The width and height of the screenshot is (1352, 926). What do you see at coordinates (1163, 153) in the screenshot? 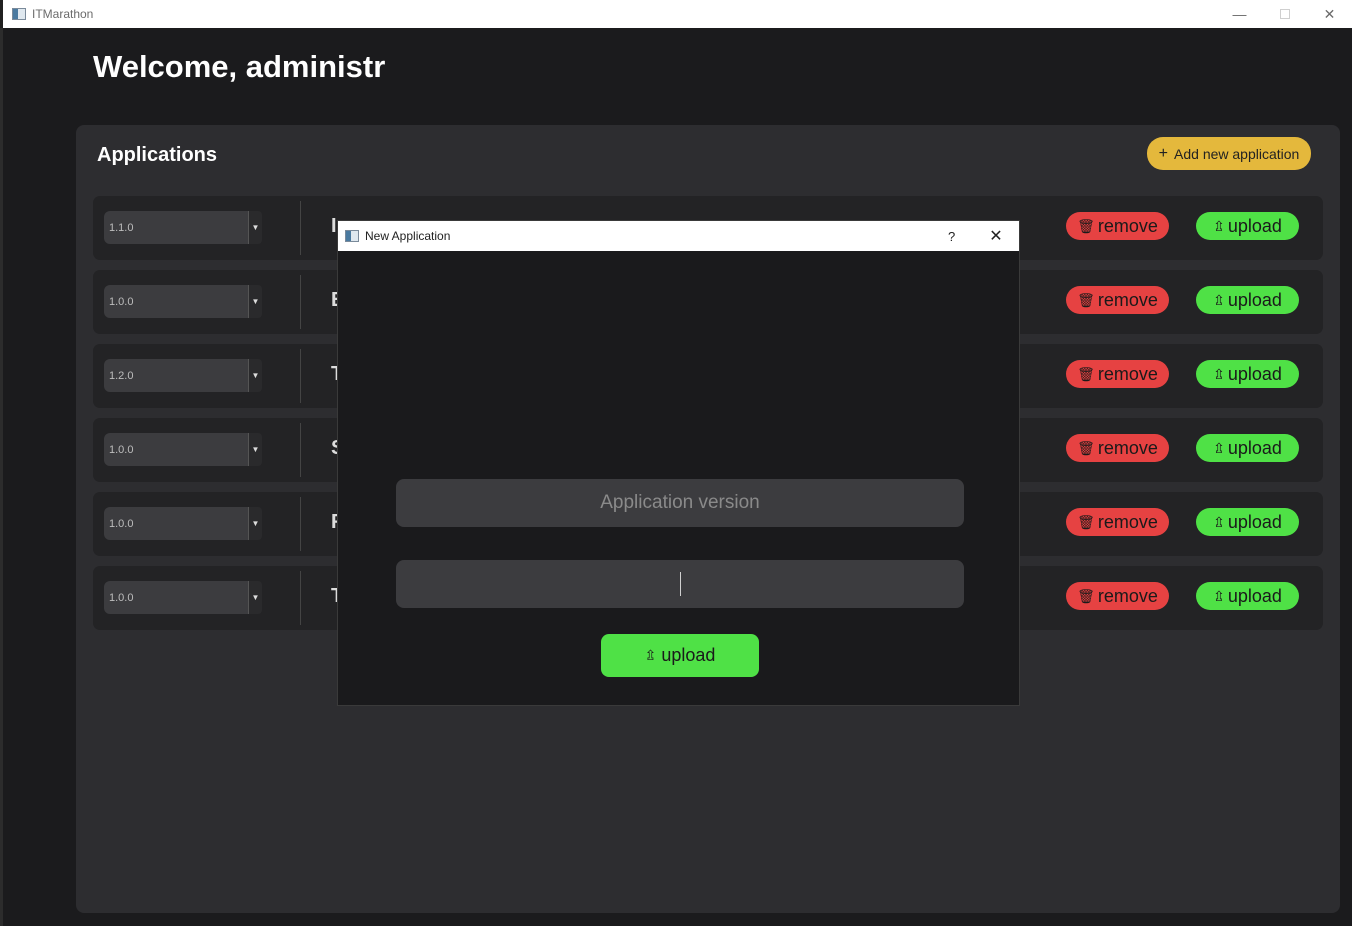
I see `plus-icon: +` at bounding box center [1163, 153].